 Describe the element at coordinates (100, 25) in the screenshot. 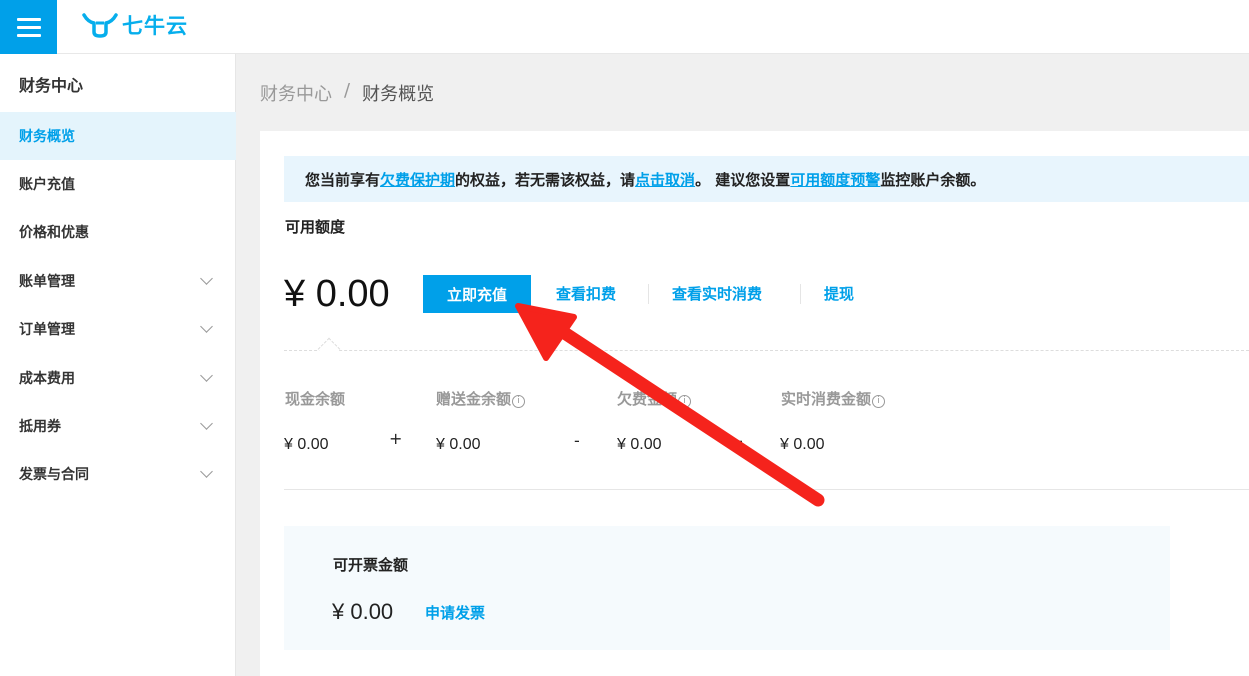

I see `brand-logo-icon` at that location.